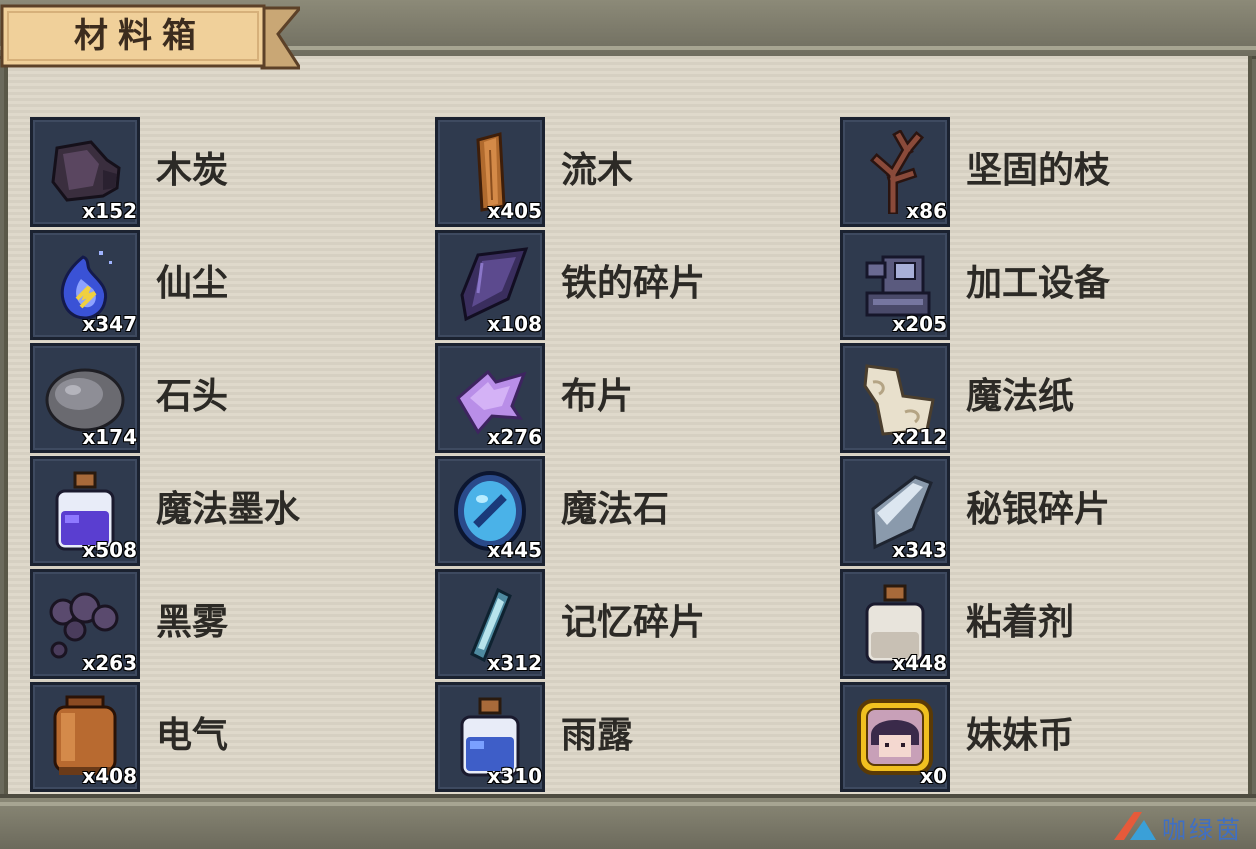 The height and width of the screenshot is (849, 1256). Describe the element at coordinates (895, 285) in the screenshot. I see `item-slot: x205` at that location.